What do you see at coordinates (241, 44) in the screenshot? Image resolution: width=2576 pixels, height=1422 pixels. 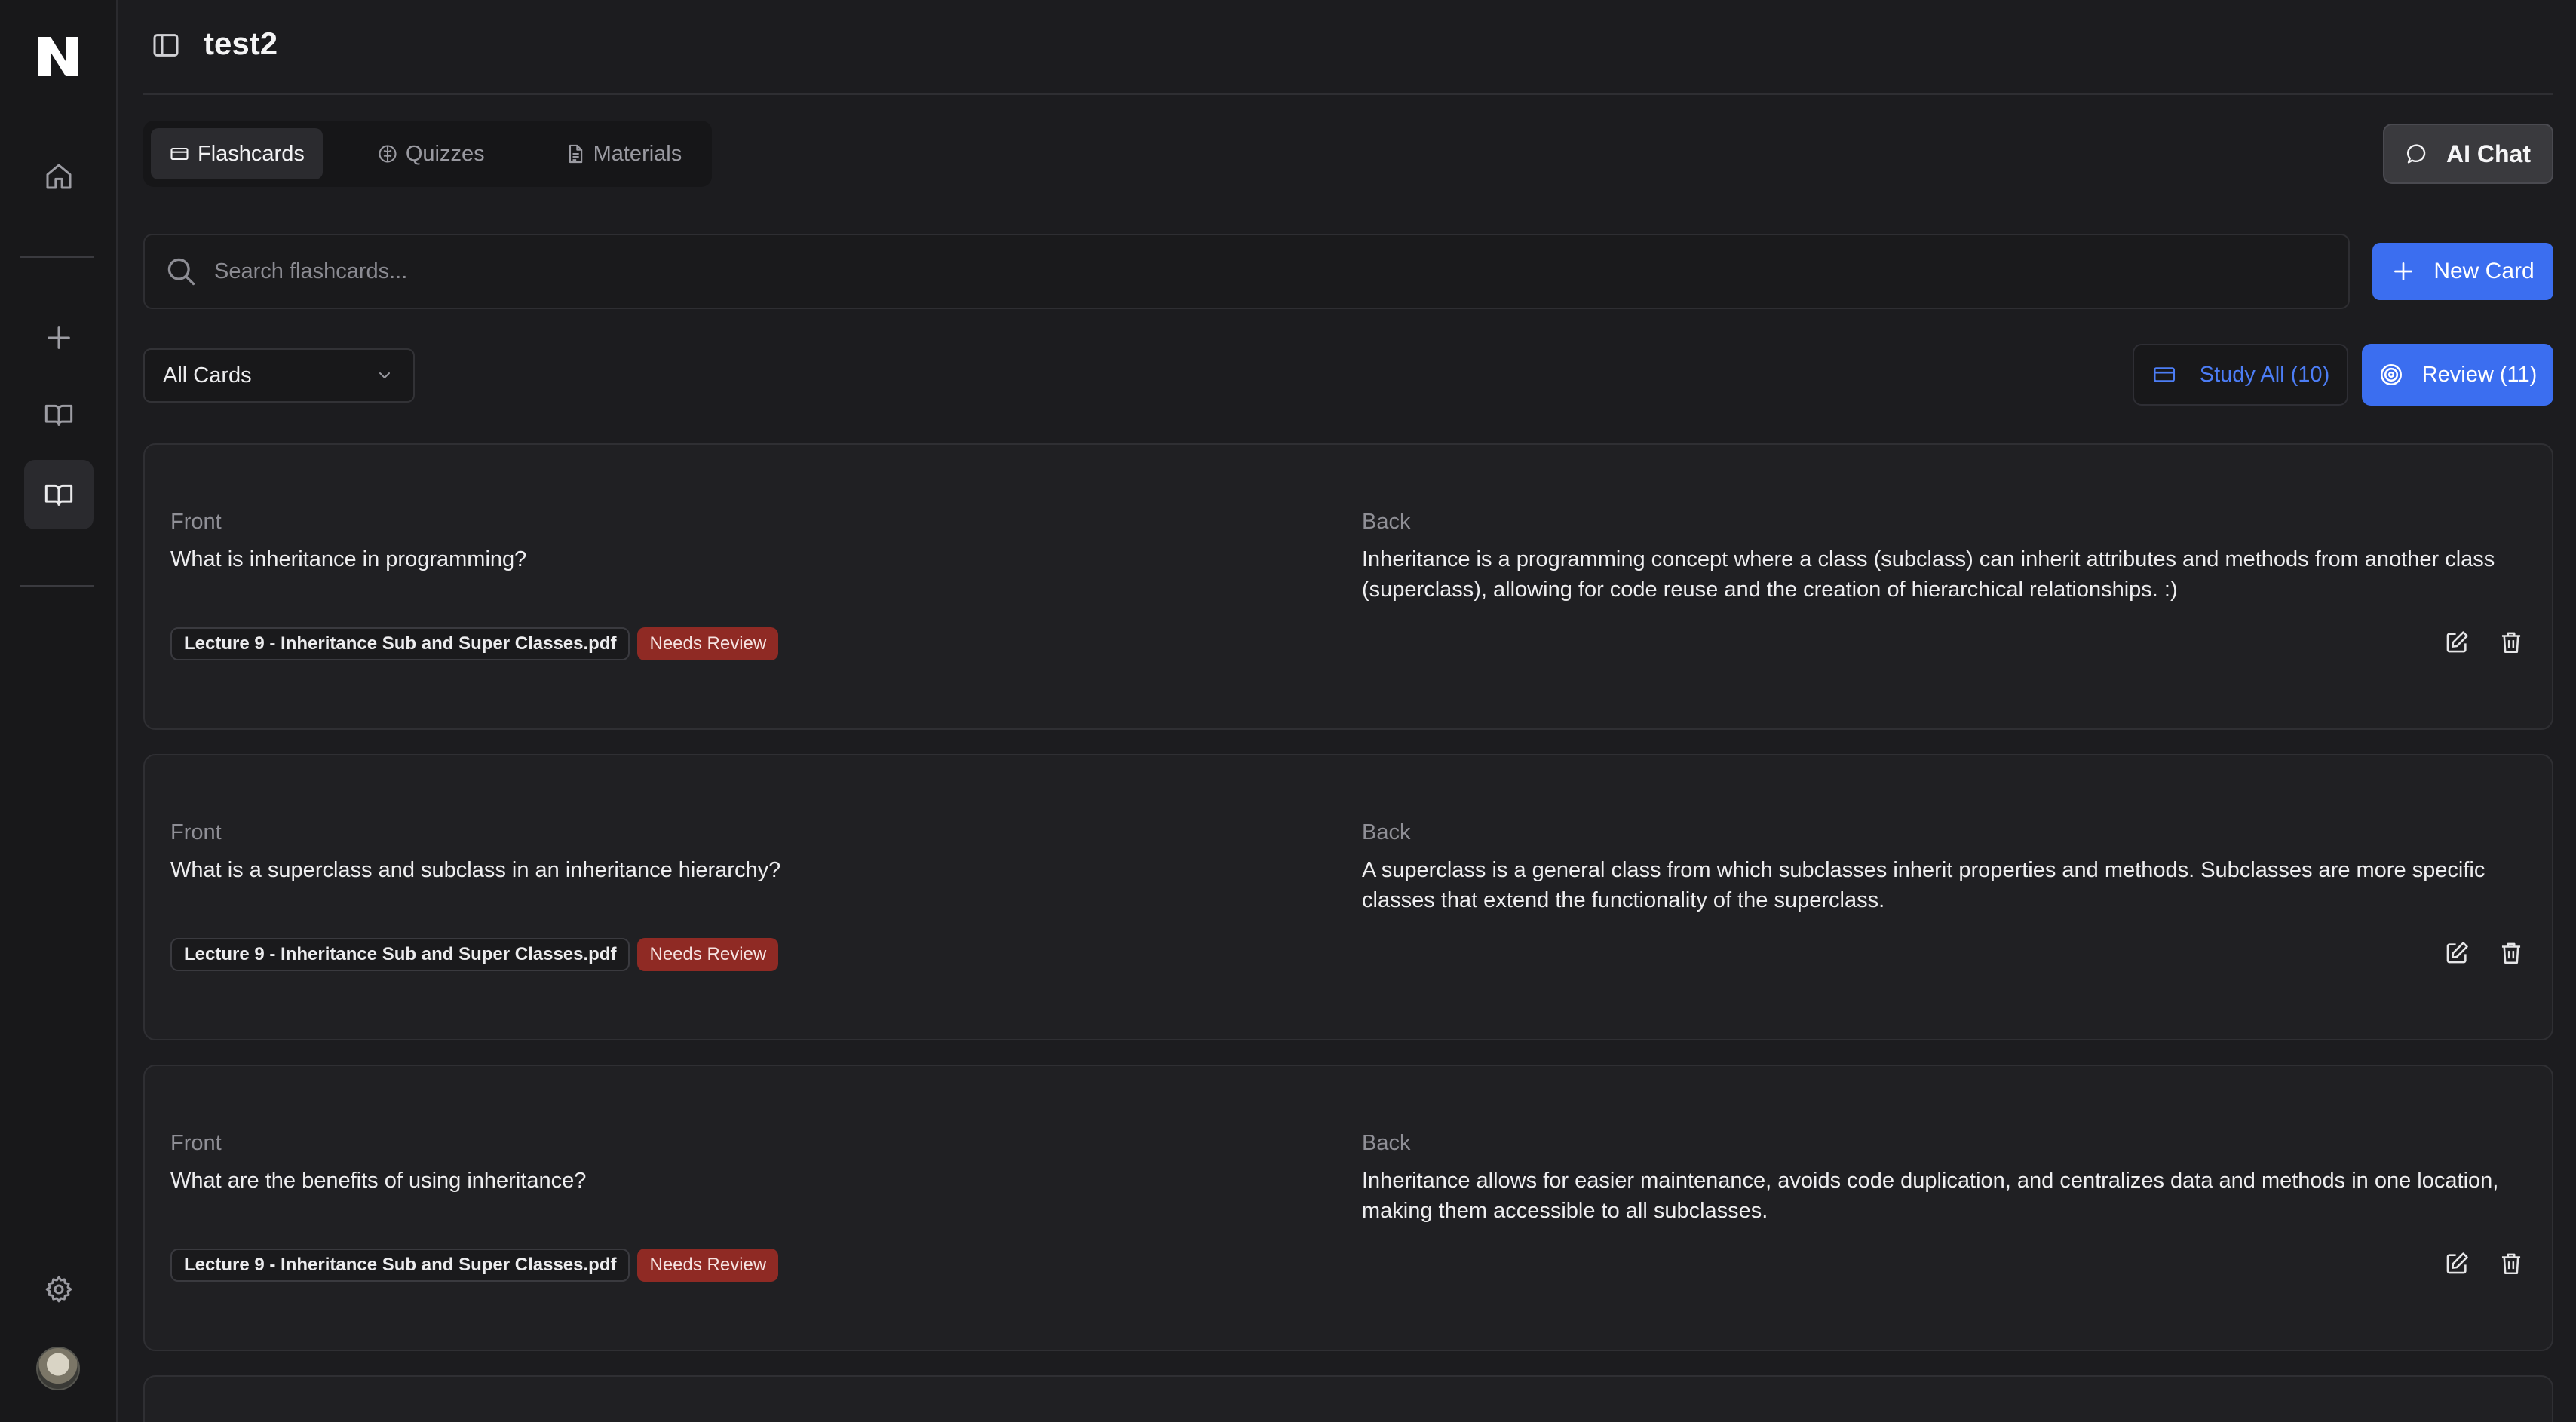 I see `page-title: test2` at bounding box center [241, 44].